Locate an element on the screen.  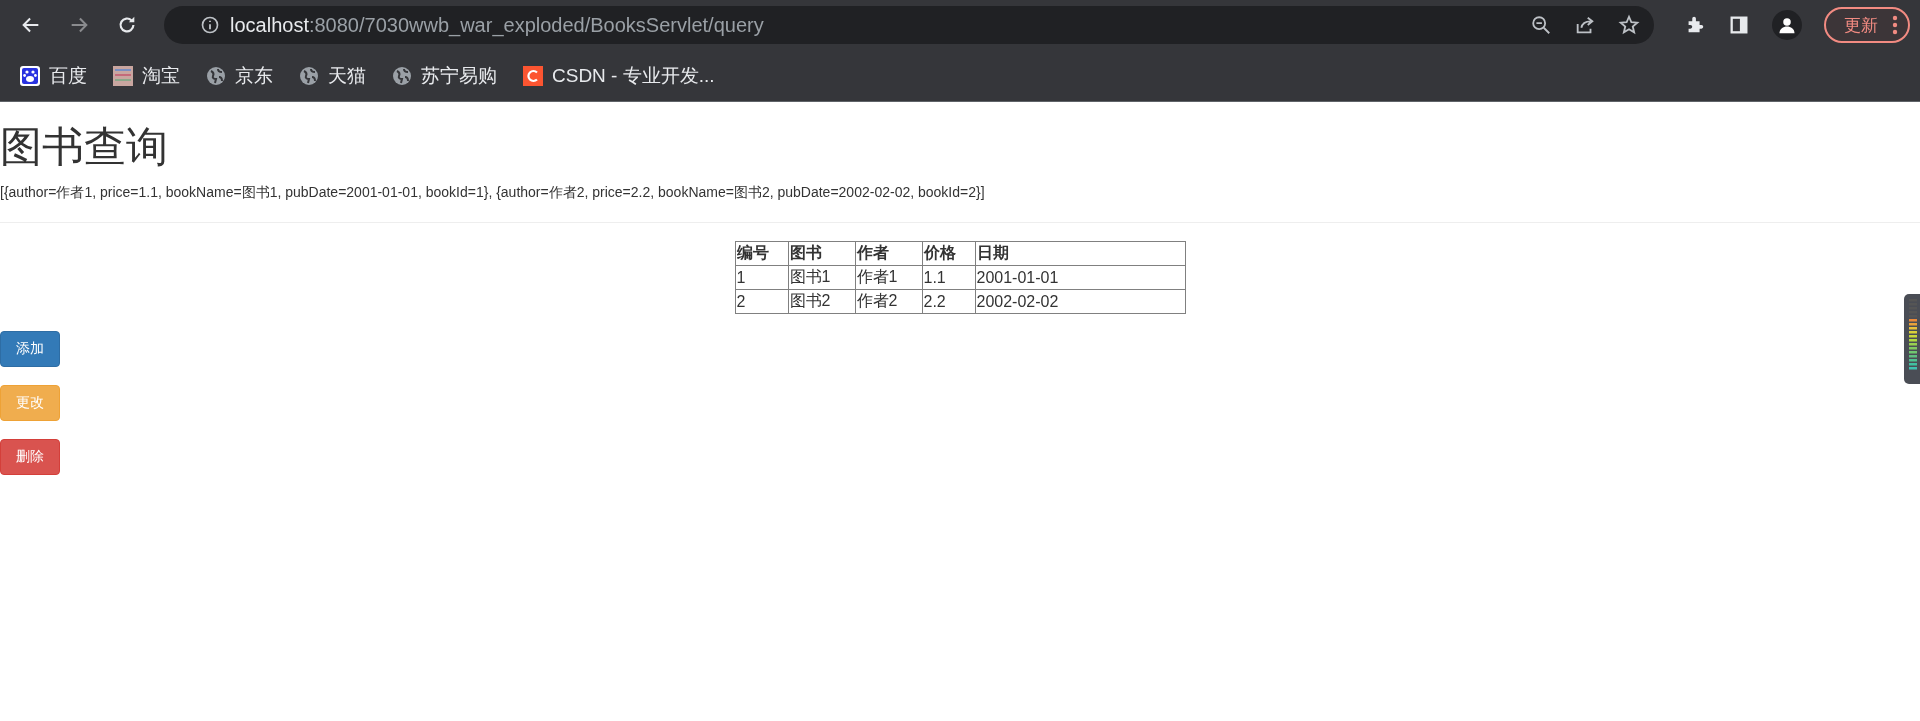
table-cell: 1.1 is located at coordinates (948, 277).